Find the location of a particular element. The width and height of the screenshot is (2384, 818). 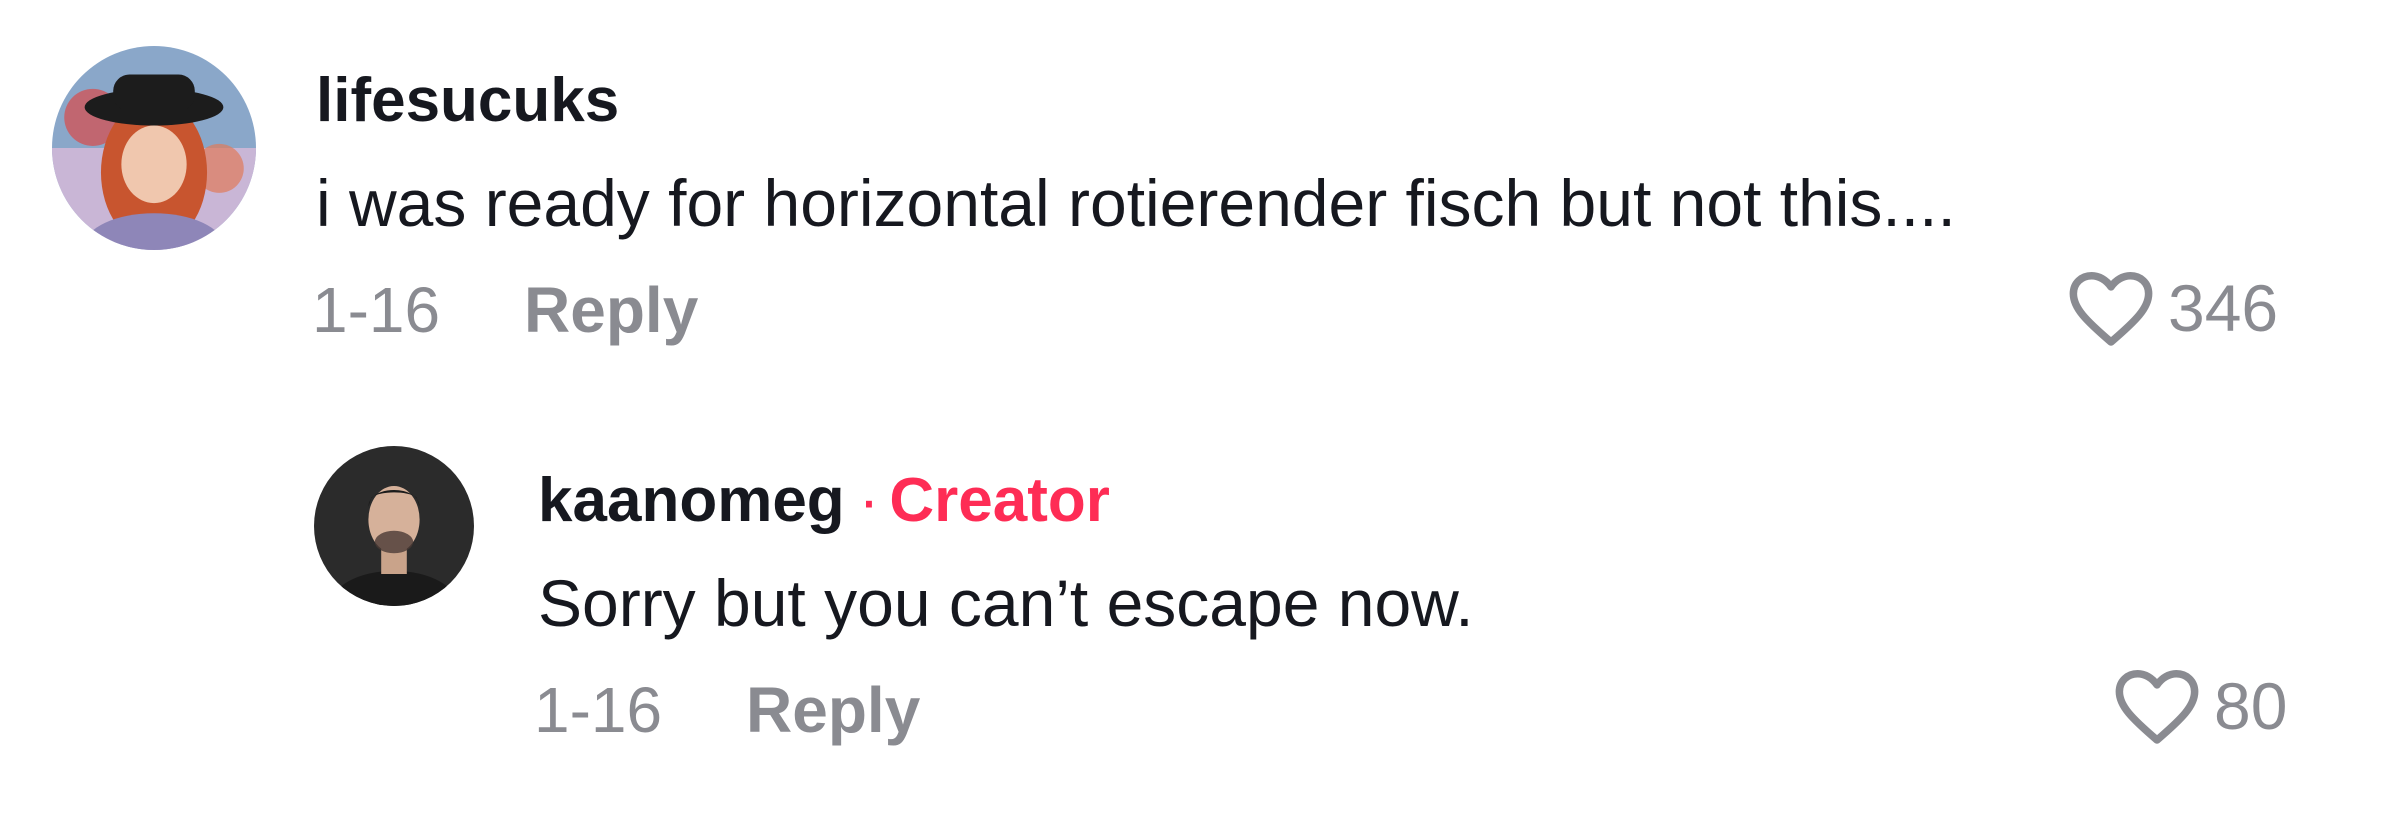

comment-username: lifesucuks is located at coordinates (467, 101).